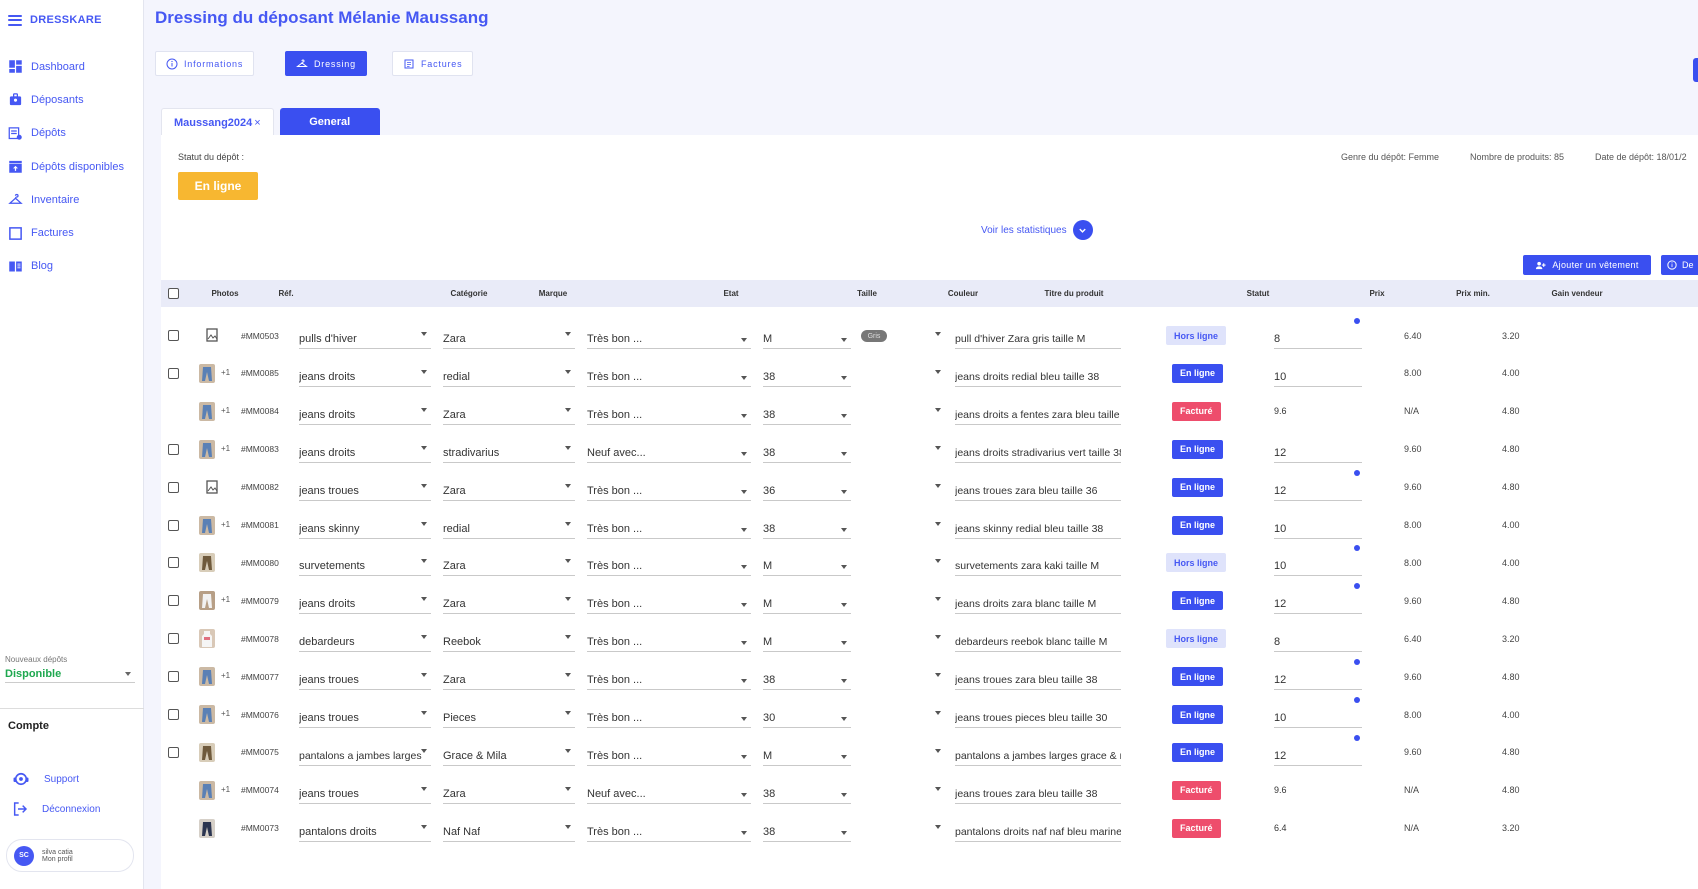  Describe the element at coordinates (1038, 639) in the screenshot. I see `product-title-input: debardeurs reebok blanc taille M` at that location.